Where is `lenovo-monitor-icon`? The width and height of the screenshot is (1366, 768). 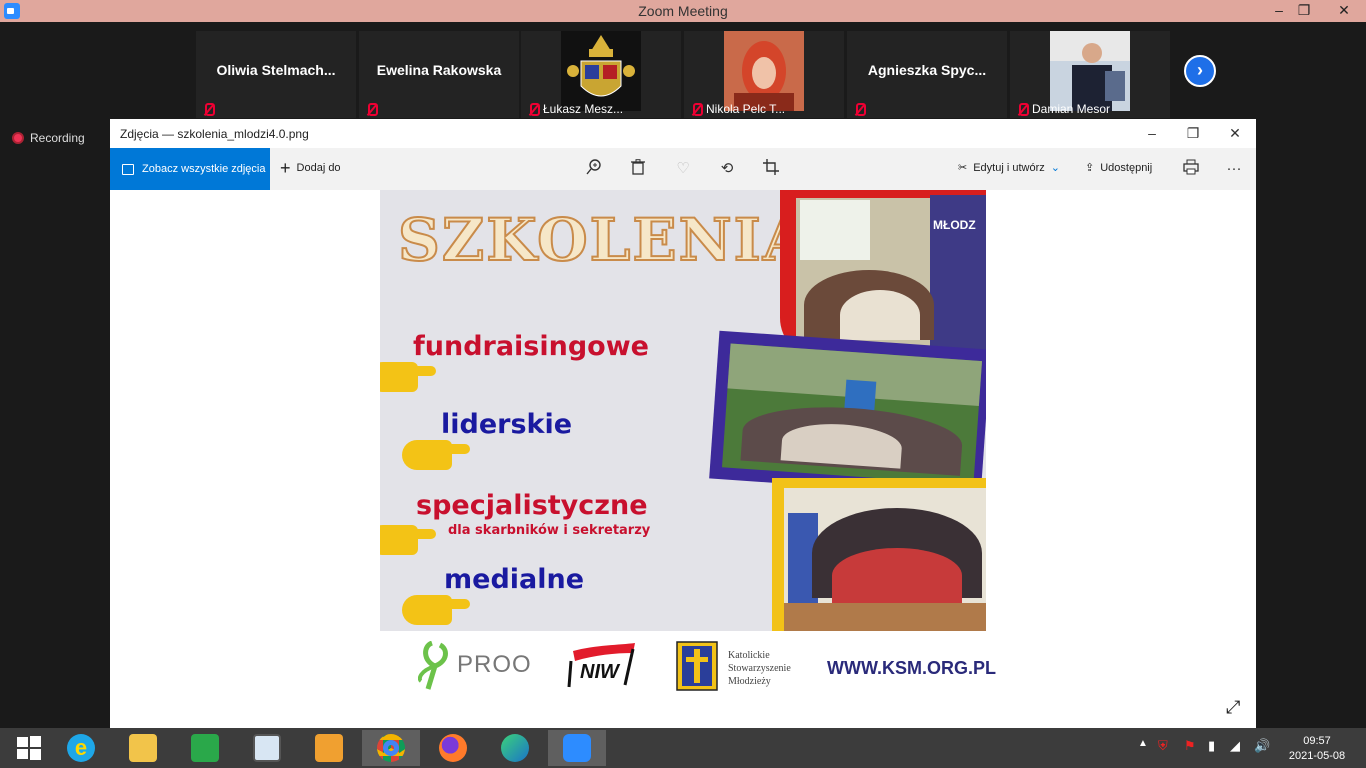 lenovo-monitor-icon is located at coordinates (267, 748).